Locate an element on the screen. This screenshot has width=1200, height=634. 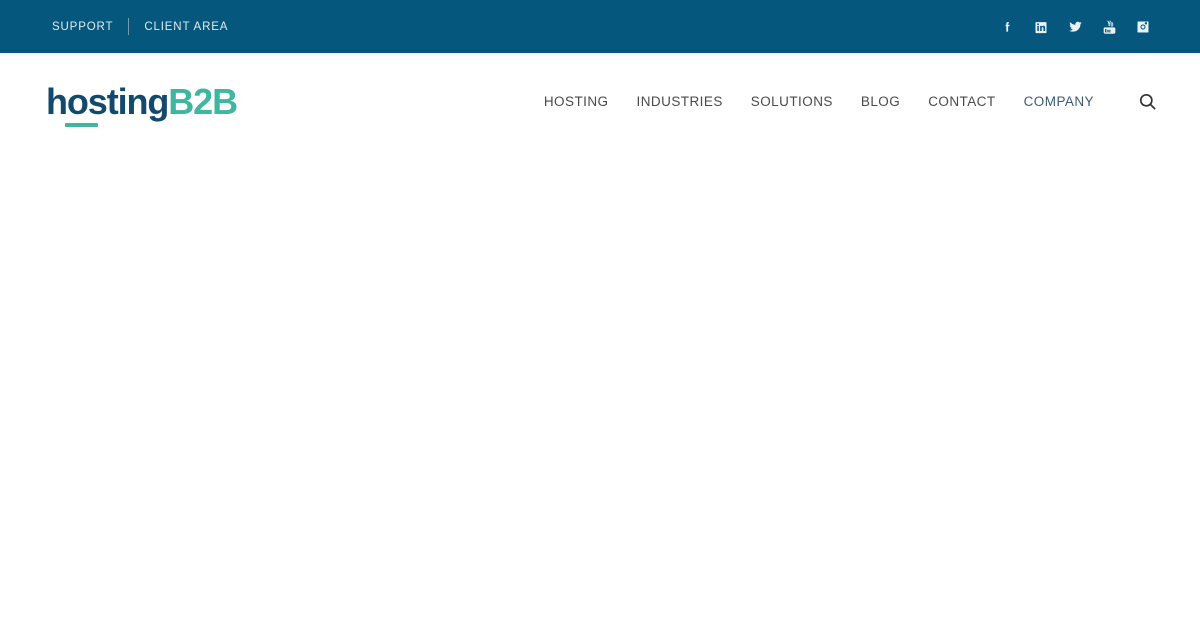
nav-item-contact: CONTACT is located at coordinates (961, 102).